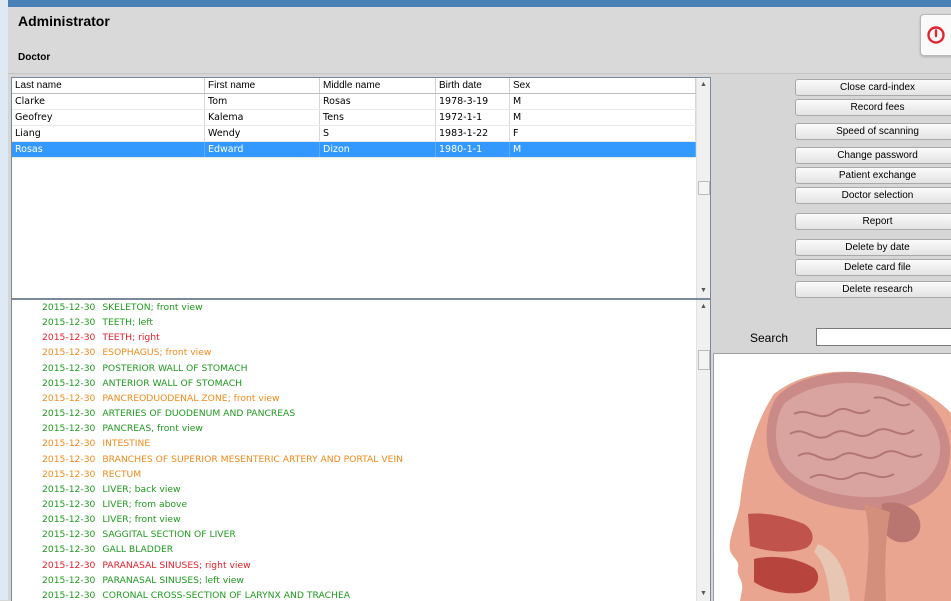 This screenshot has width=951, height=601. I want to click on study-item: 2015-12-30 SKELETON; front view, so click(122, 307).